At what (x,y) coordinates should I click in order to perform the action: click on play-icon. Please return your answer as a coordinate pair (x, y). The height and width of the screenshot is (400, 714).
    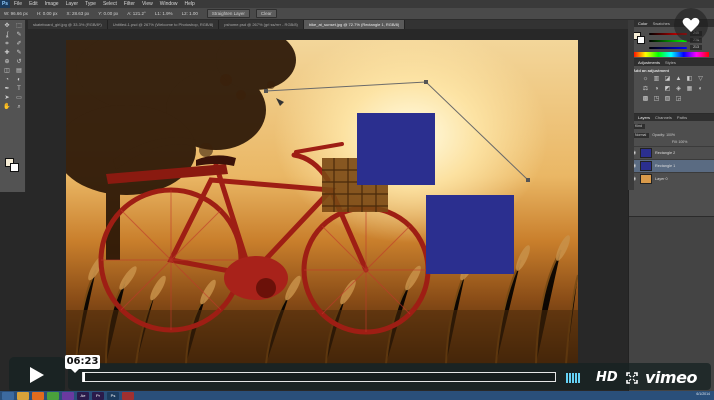
    Looking at the image, I should click on (37, 375).